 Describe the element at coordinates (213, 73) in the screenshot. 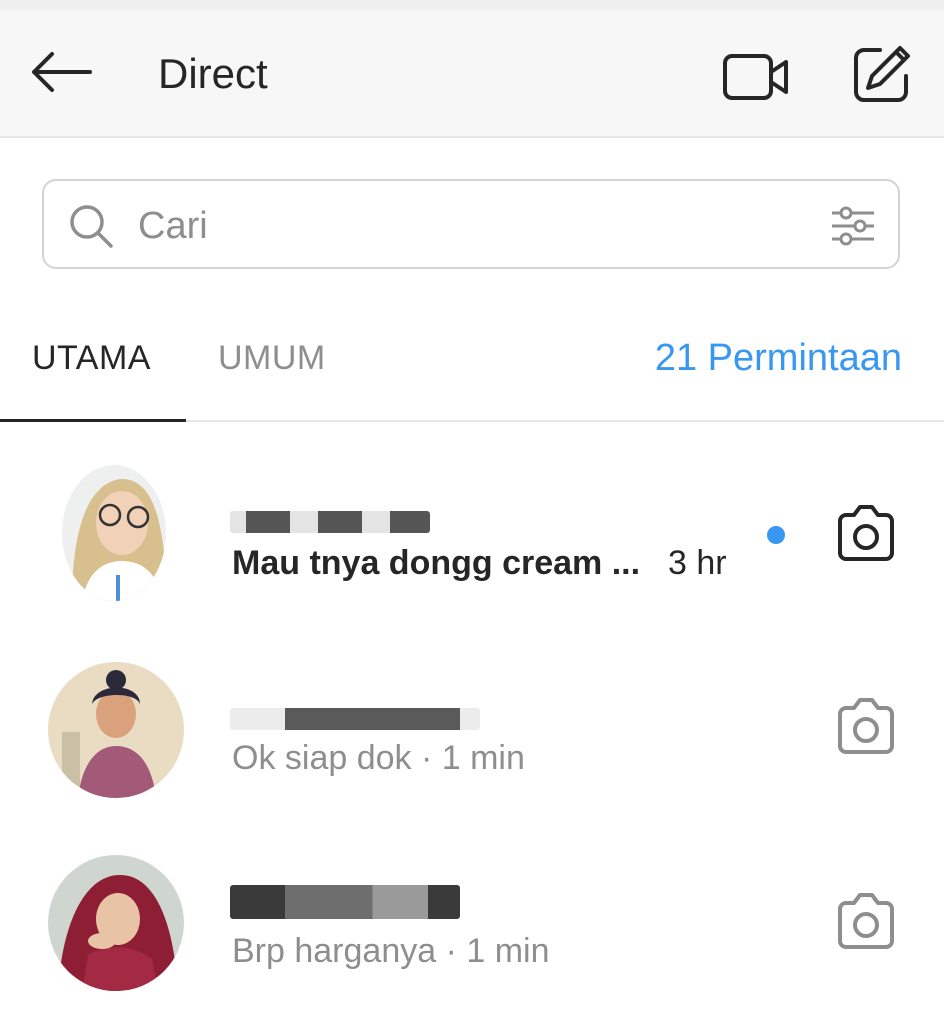

I see `page-title: Direct` at that location.